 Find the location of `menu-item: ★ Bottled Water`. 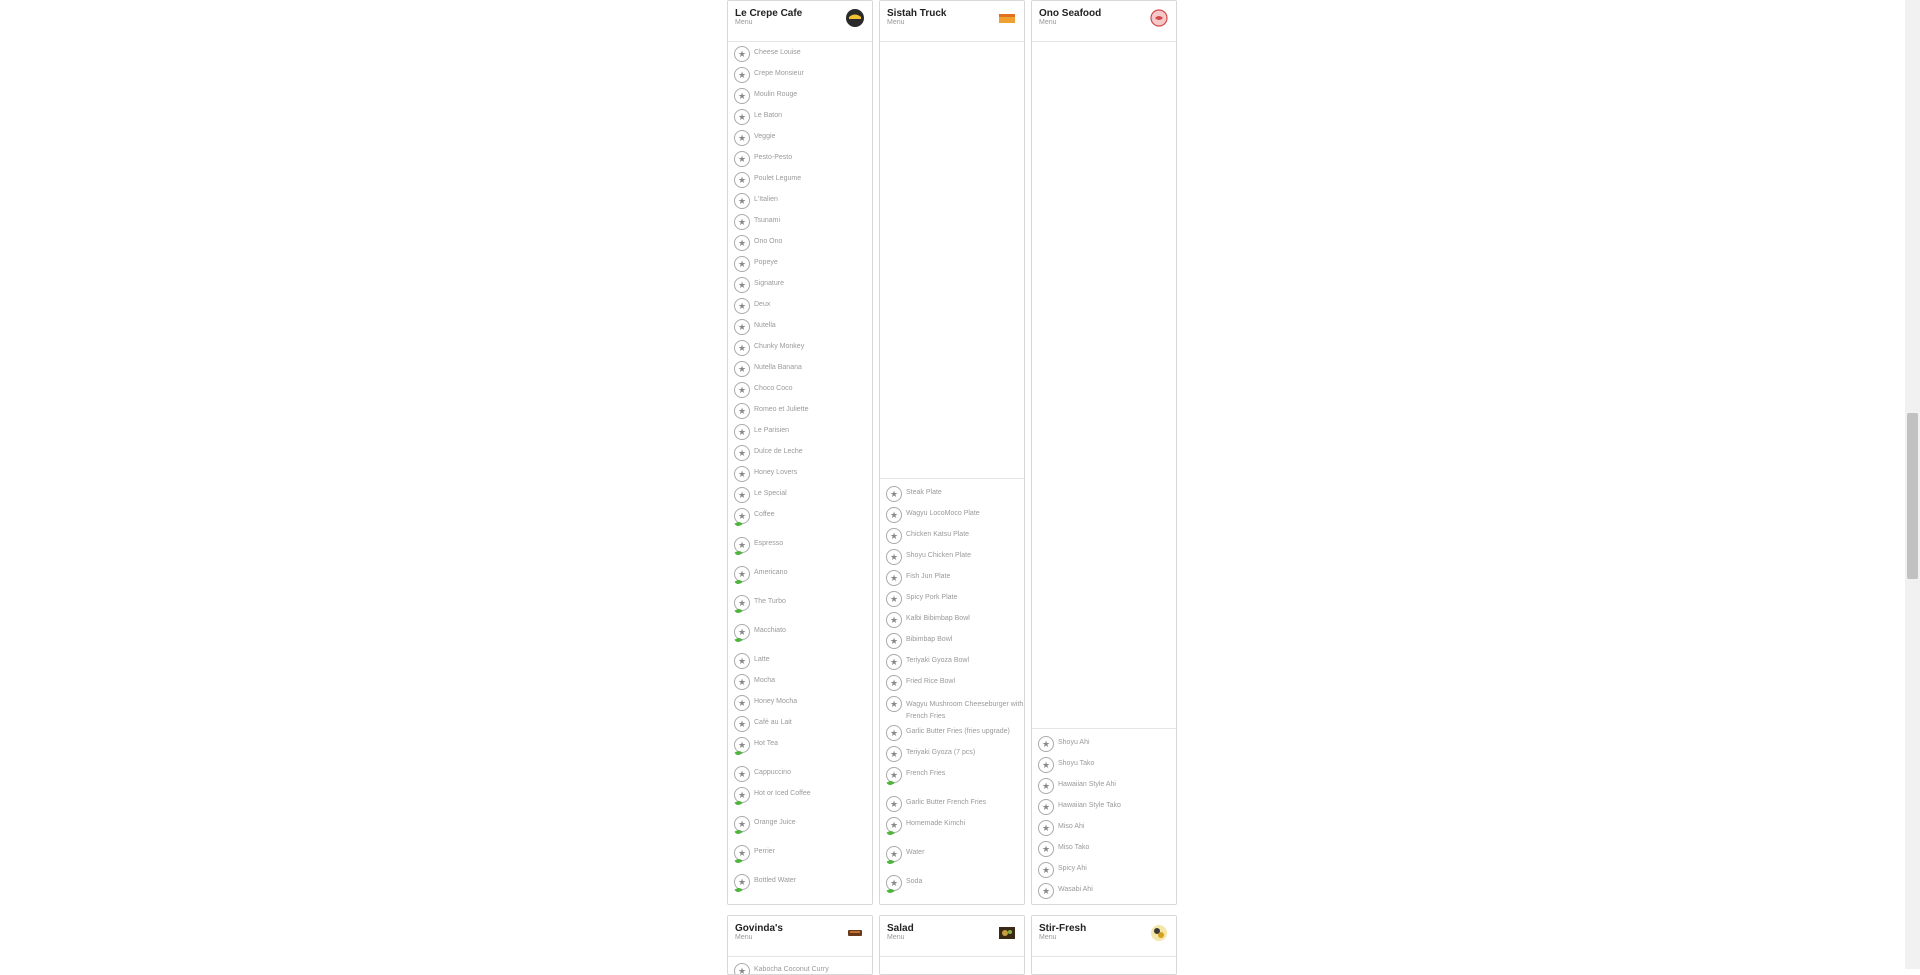

menu-item: ★ Bottled Water is located at coordinates (801, 888).